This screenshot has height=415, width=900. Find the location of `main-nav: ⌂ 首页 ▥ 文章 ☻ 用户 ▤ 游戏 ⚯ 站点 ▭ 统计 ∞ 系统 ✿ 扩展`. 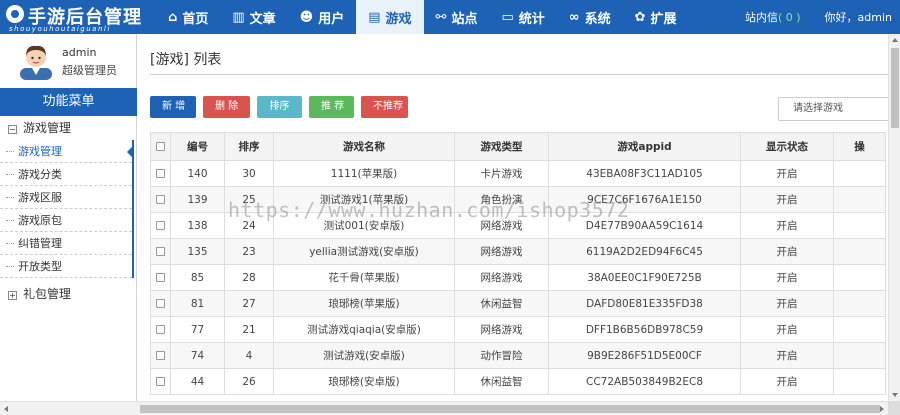

main-nav: ⌂ 首页 ▥ 文章 ☻ 用户 ▤ 游戏 ⚯ 站点 ▭ 统计 ∞ 系统 ✿ 扩展 is located at coordinates (422, 17).